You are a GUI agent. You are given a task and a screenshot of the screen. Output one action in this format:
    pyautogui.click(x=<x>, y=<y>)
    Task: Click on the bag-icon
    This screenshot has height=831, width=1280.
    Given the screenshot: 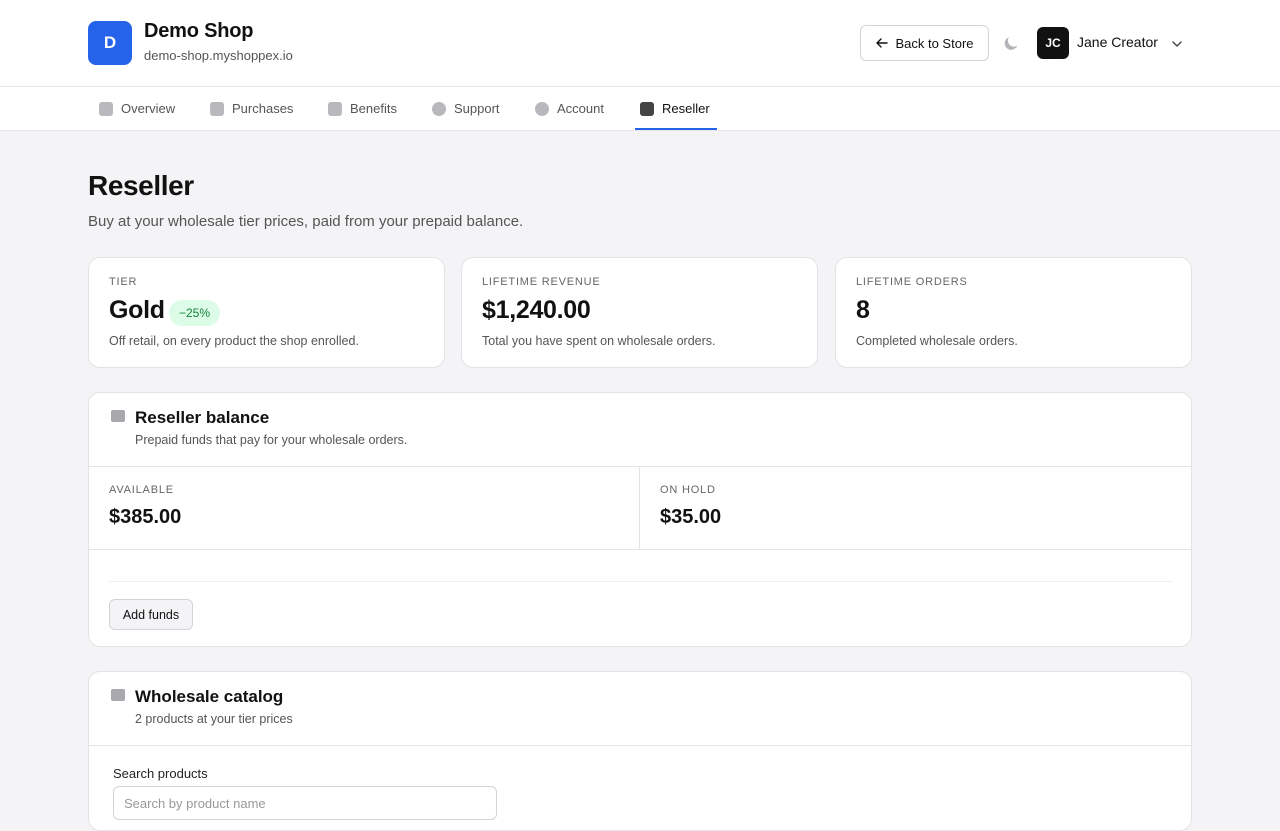 What is the action you would take?
    pyautogui.click(x=217, y=108)
    